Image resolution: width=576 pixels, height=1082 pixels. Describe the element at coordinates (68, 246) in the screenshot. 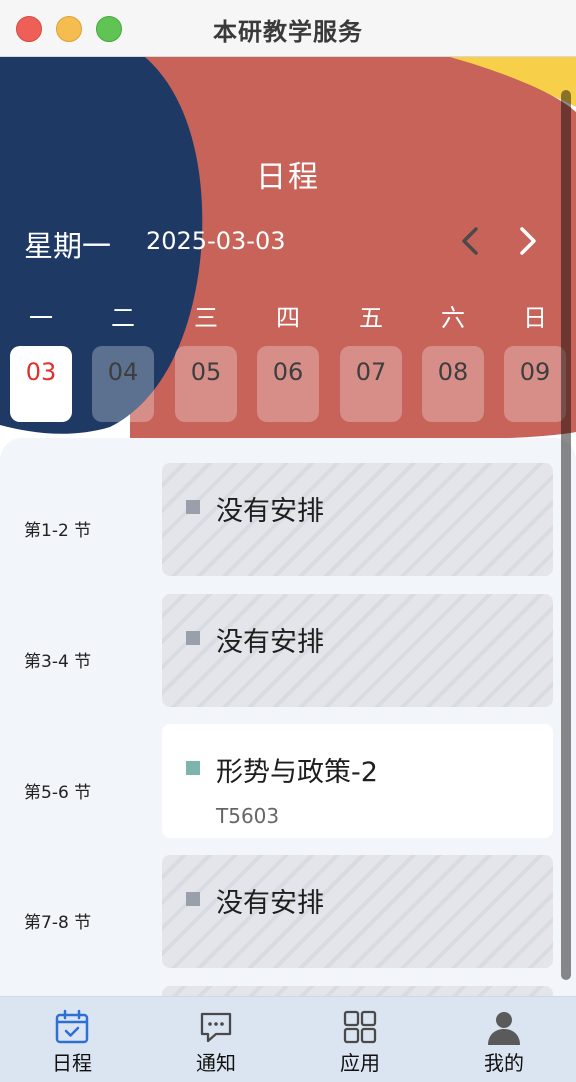

I see `current-weekday: 星期一` at that location.